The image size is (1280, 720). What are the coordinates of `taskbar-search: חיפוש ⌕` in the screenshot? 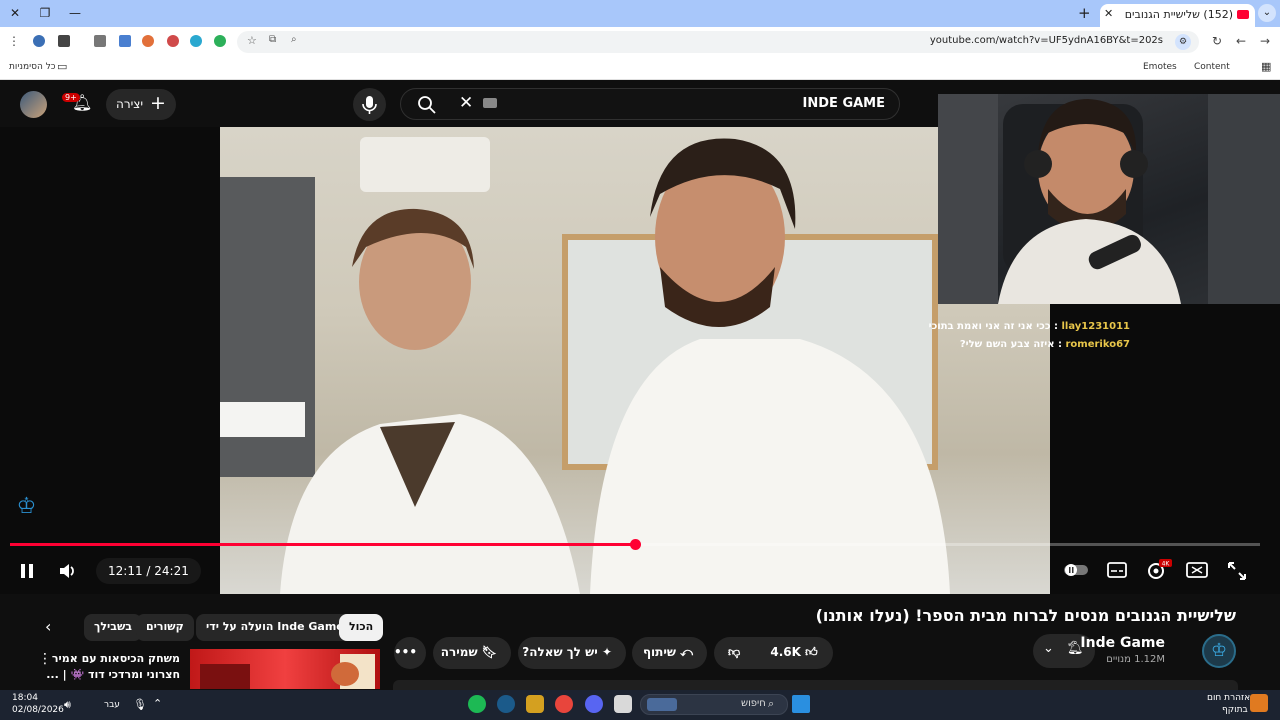 It's located at (714, 704).